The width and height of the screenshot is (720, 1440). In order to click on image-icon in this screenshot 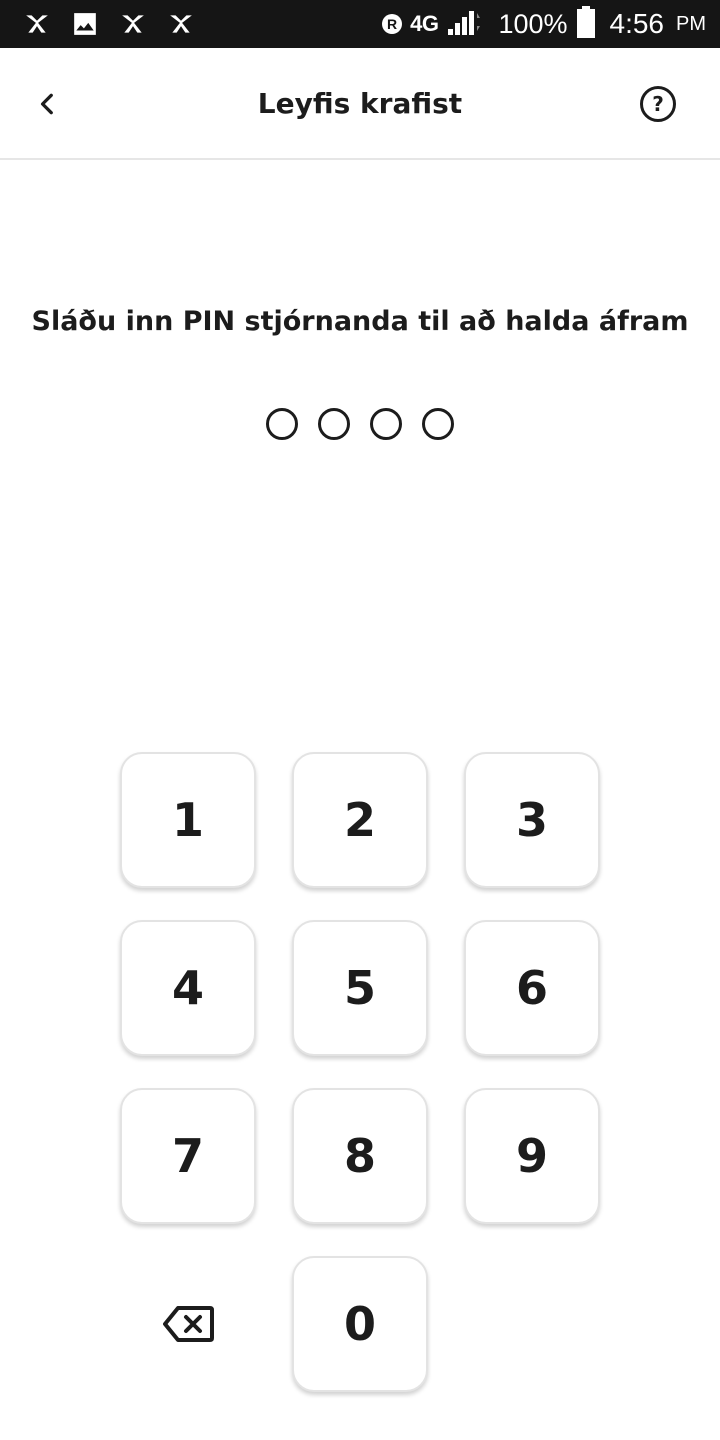, I will do `click(85, 24)`.